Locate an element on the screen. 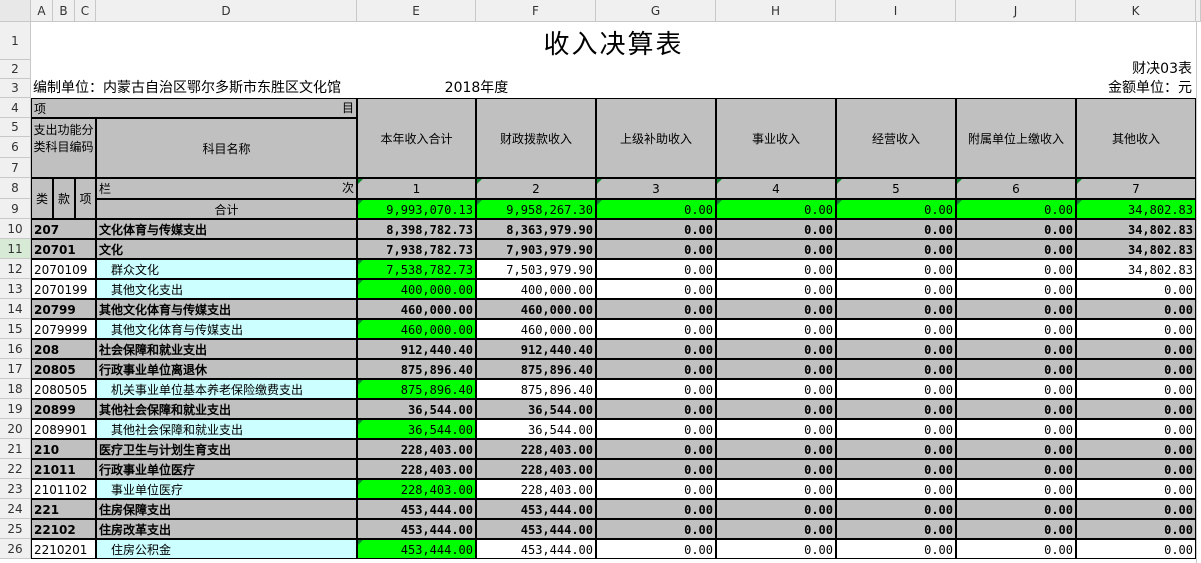  row-header-7: 7 is located at coordinates (15, 168).